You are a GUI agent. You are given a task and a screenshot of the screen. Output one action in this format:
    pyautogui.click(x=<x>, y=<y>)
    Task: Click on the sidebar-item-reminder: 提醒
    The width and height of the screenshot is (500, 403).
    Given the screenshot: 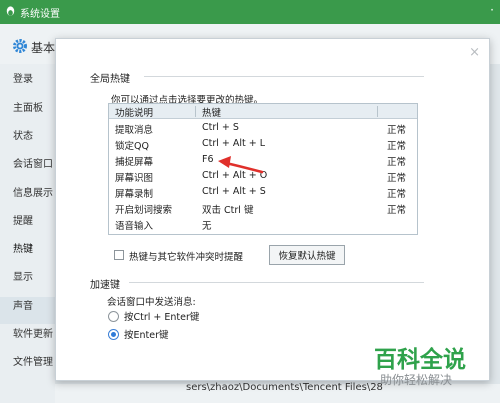 What is the action you would take?
    pyautogui.click(x=23, y=219)
    